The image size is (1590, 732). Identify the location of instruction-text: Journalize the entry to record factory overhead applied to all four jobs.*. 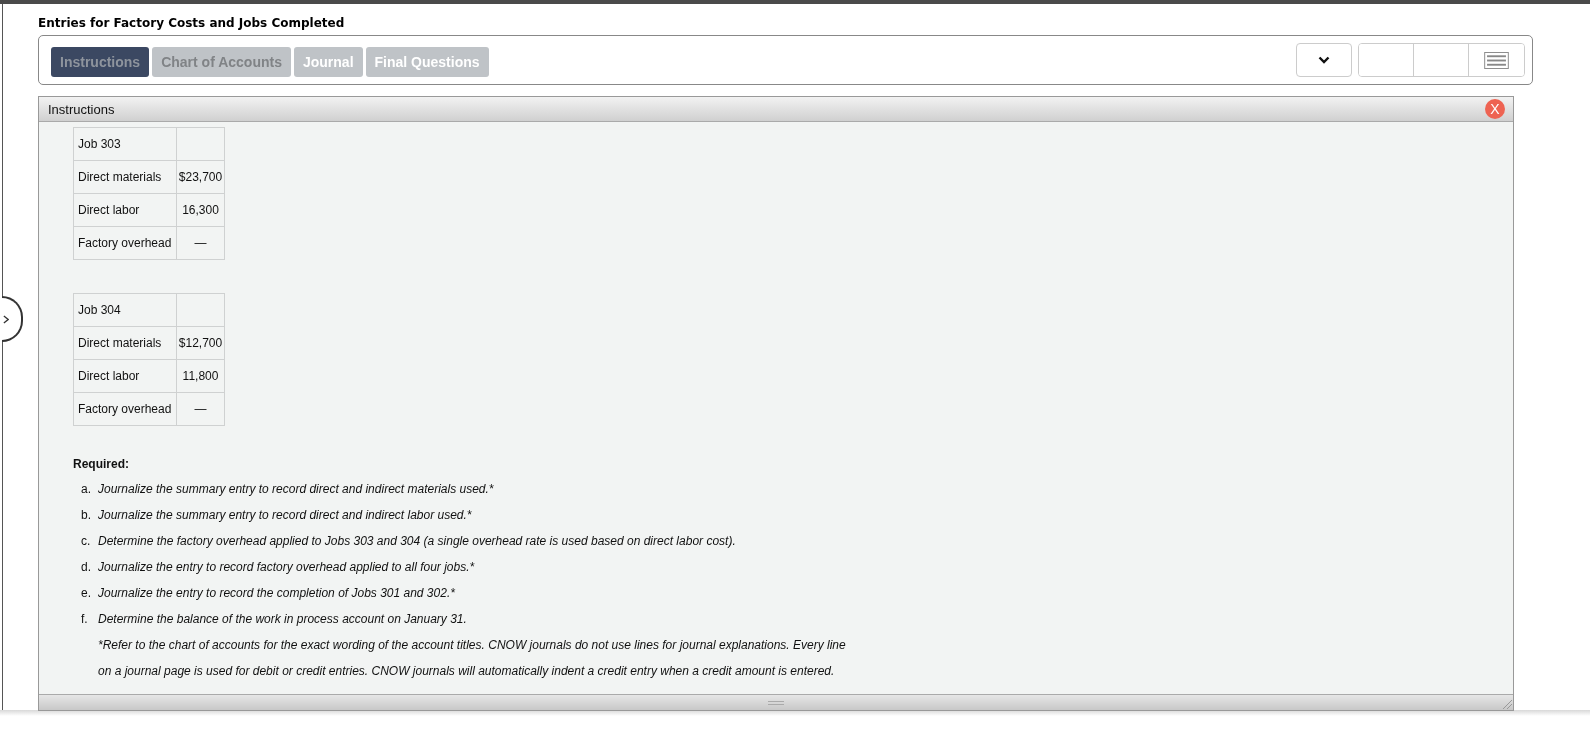
(286, 567).